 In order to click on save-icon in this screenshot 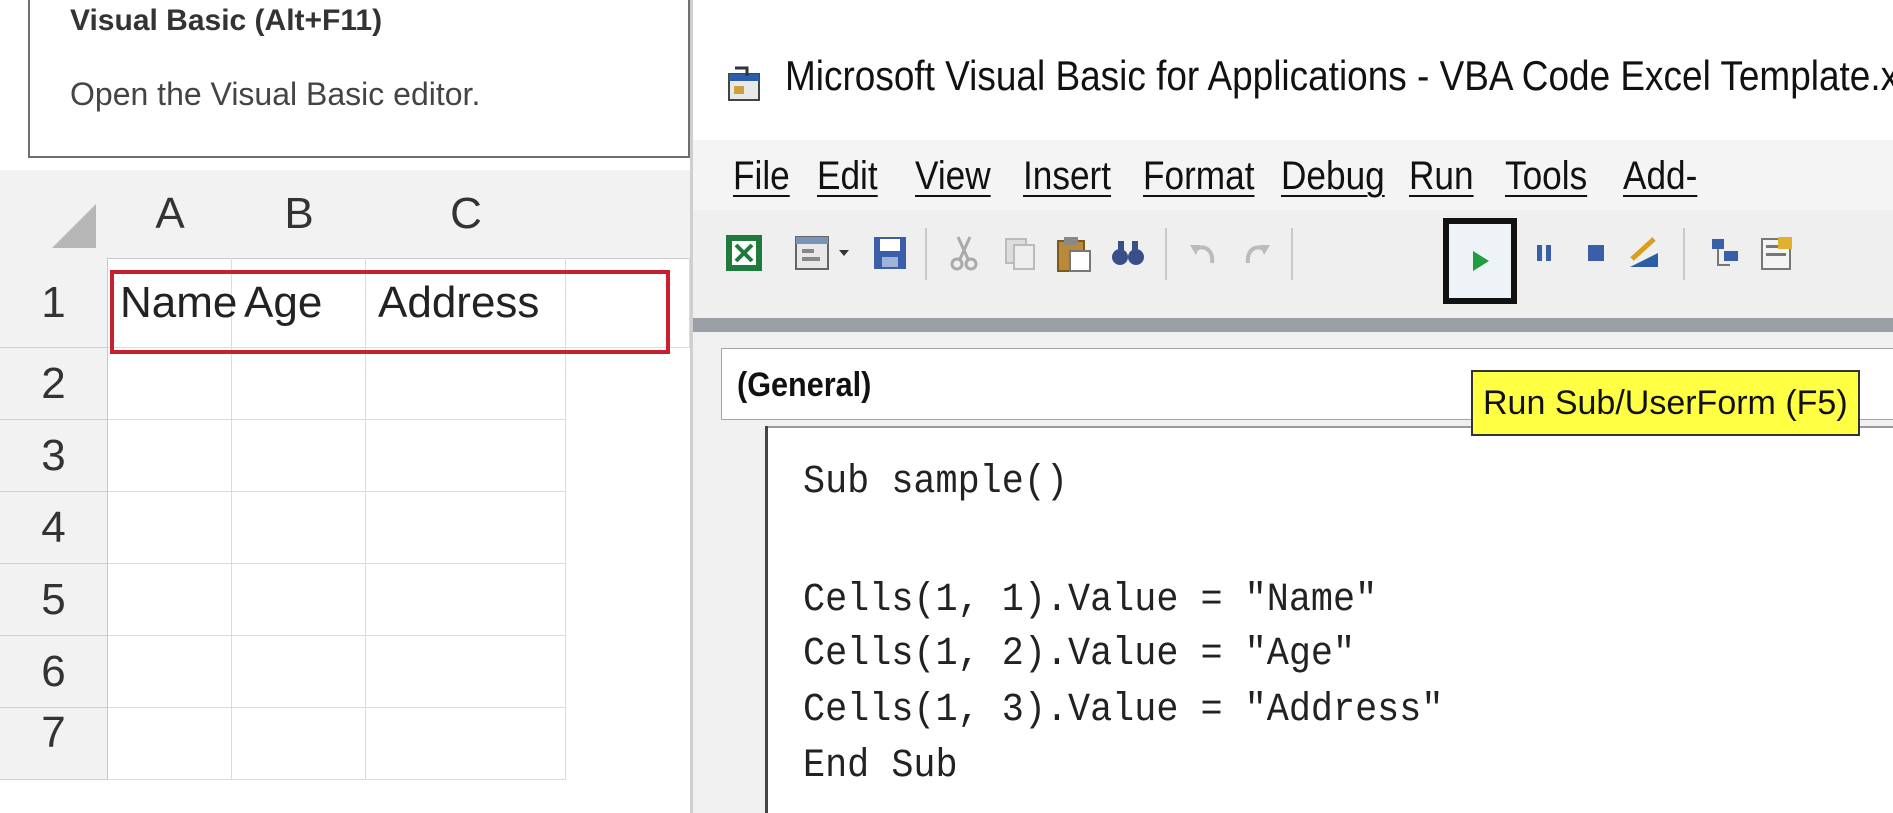, I will do `click(890, 253)`.